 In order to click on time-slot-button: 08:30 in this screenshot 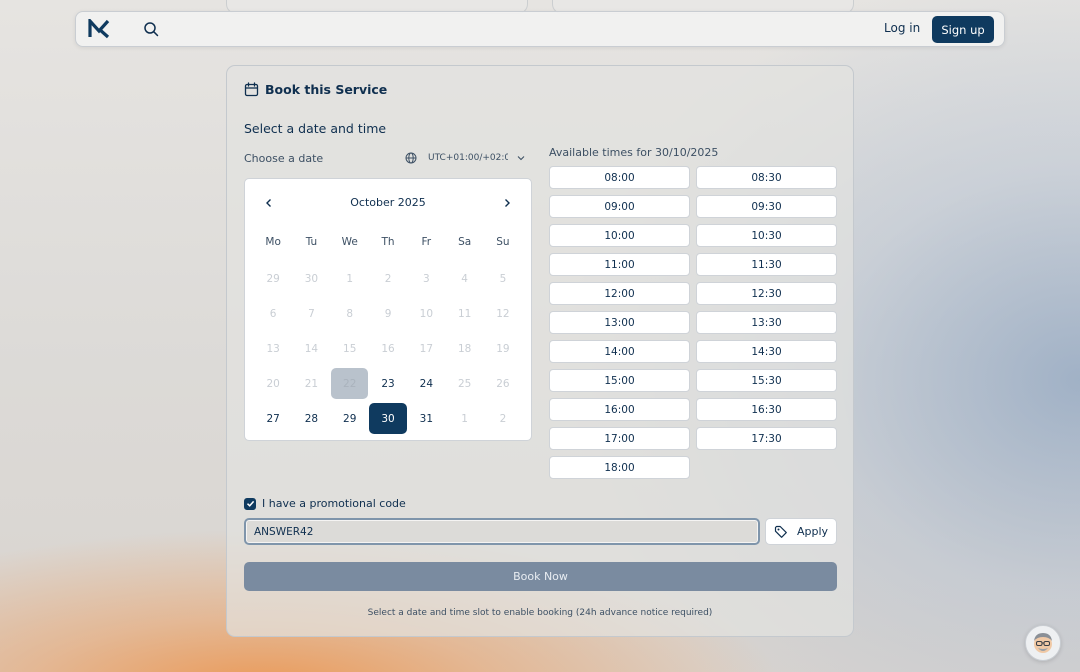, I will do `click(766, 177)`.